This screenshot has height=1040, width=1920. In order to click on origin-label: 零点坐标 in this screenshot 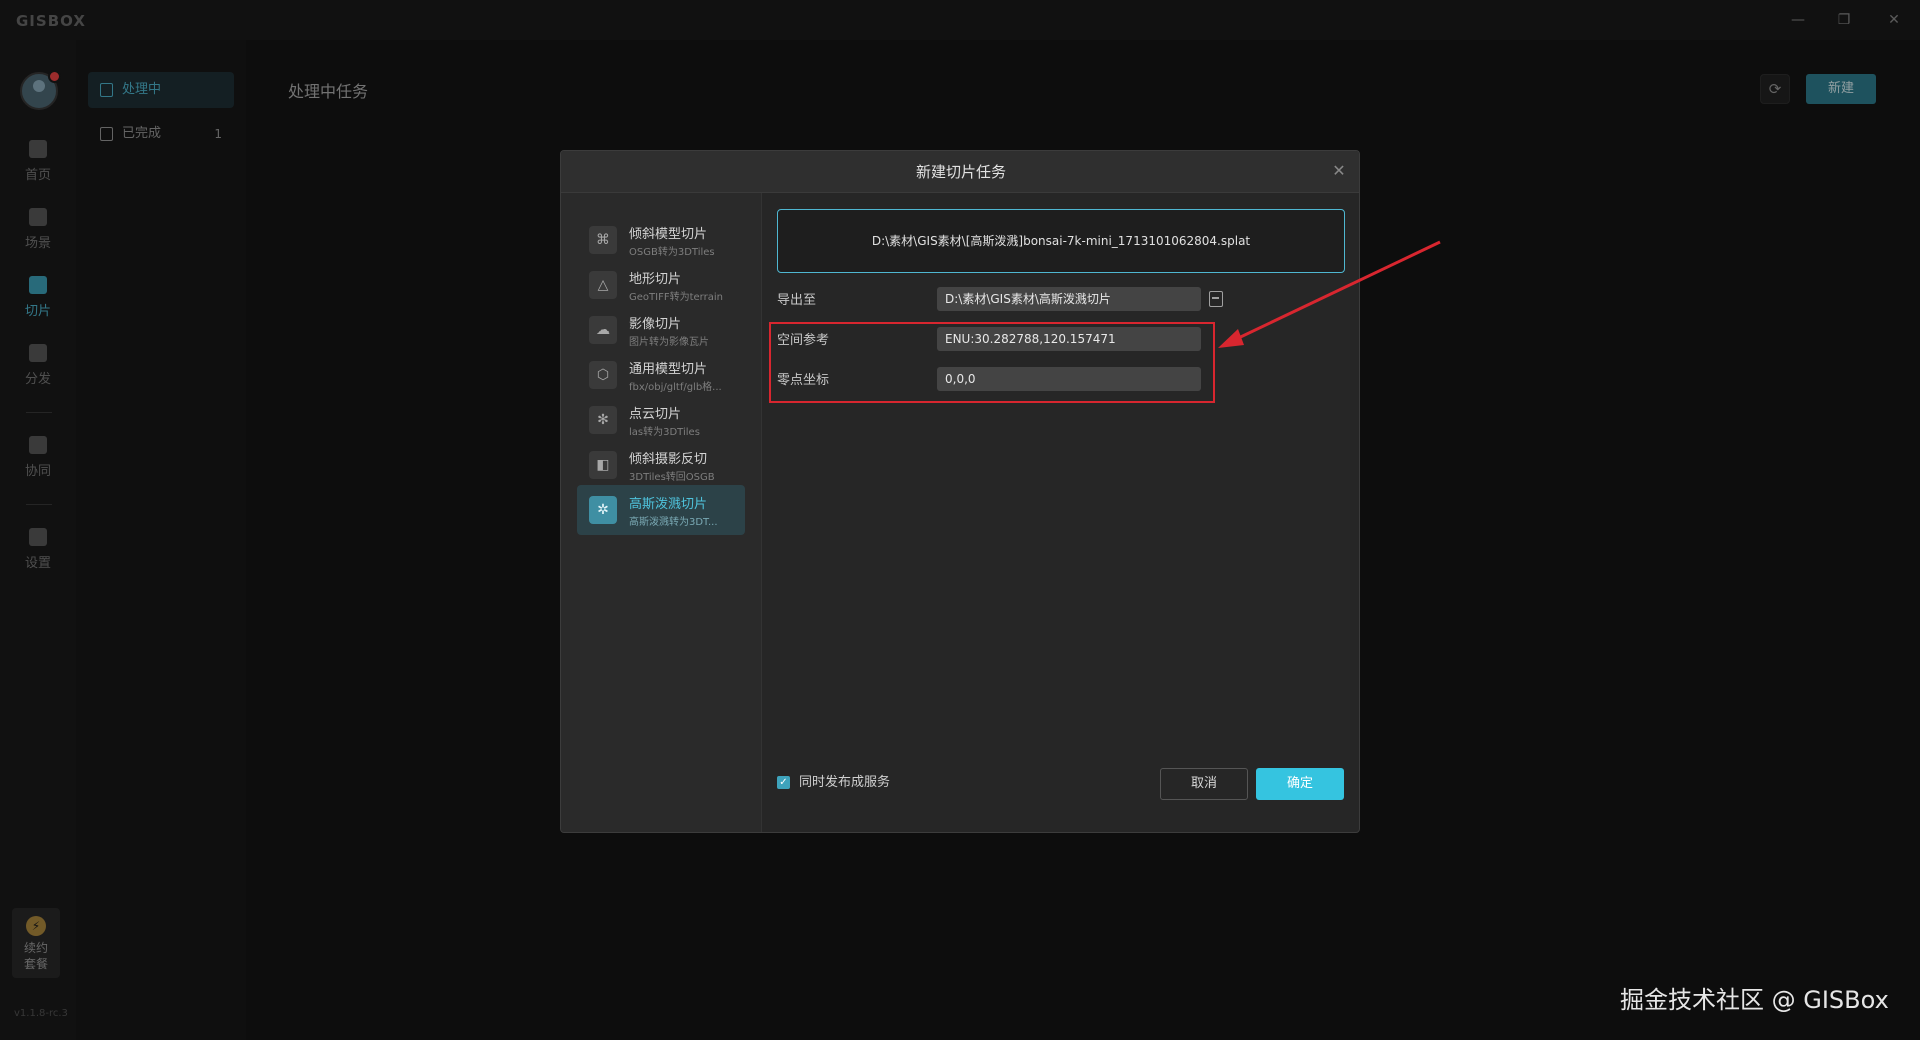, I will do `click(803, 380)`.